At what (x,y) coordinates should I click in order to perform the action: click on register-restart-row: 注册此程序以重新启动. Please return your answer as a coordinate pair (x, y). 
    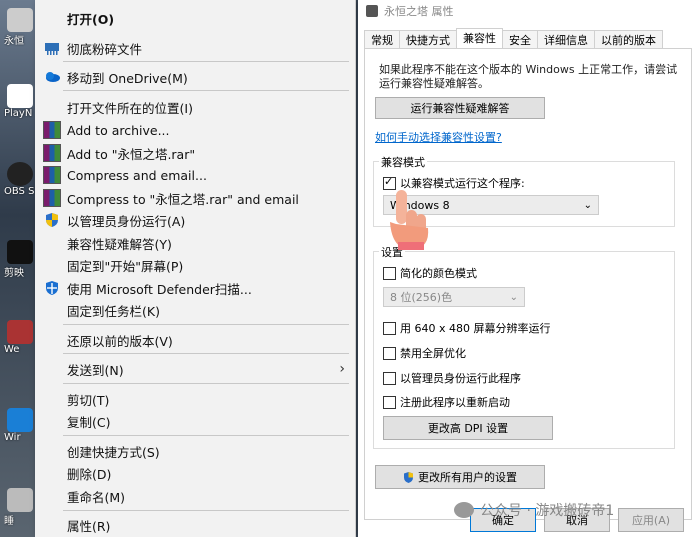
    Looking at the image, I should click on (446, 402).